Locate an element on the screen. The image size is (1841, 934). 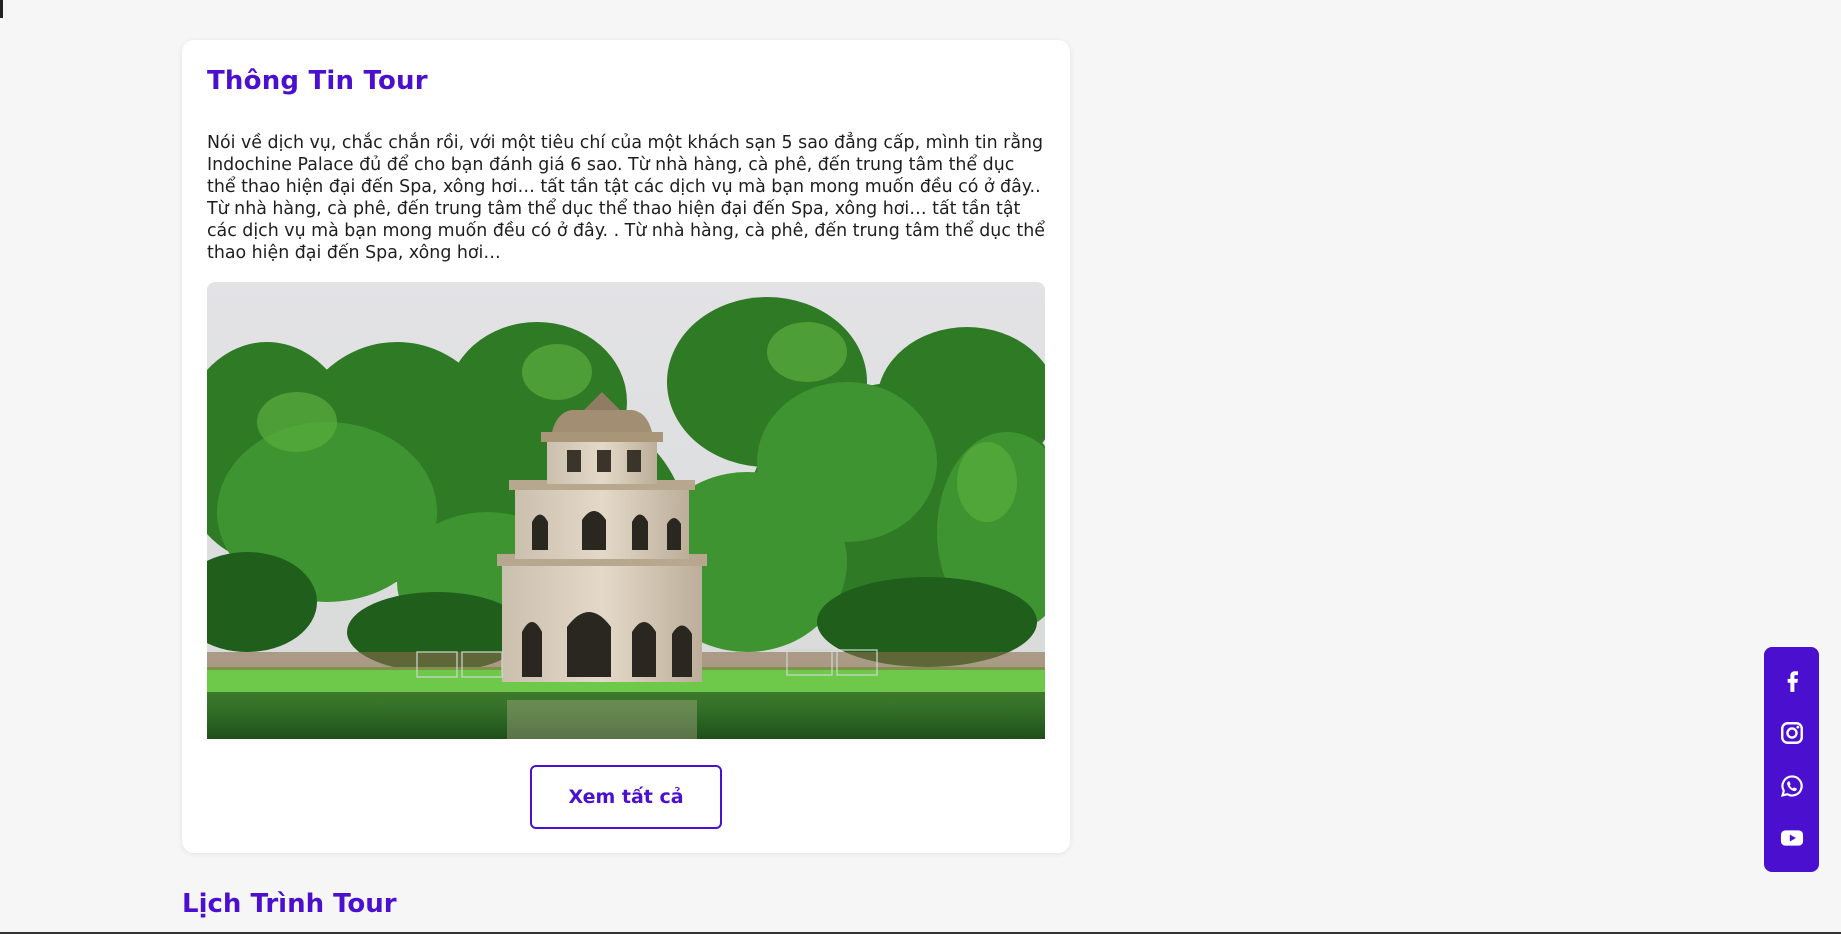
social-sidebar is located at coordinates (1791, 759).